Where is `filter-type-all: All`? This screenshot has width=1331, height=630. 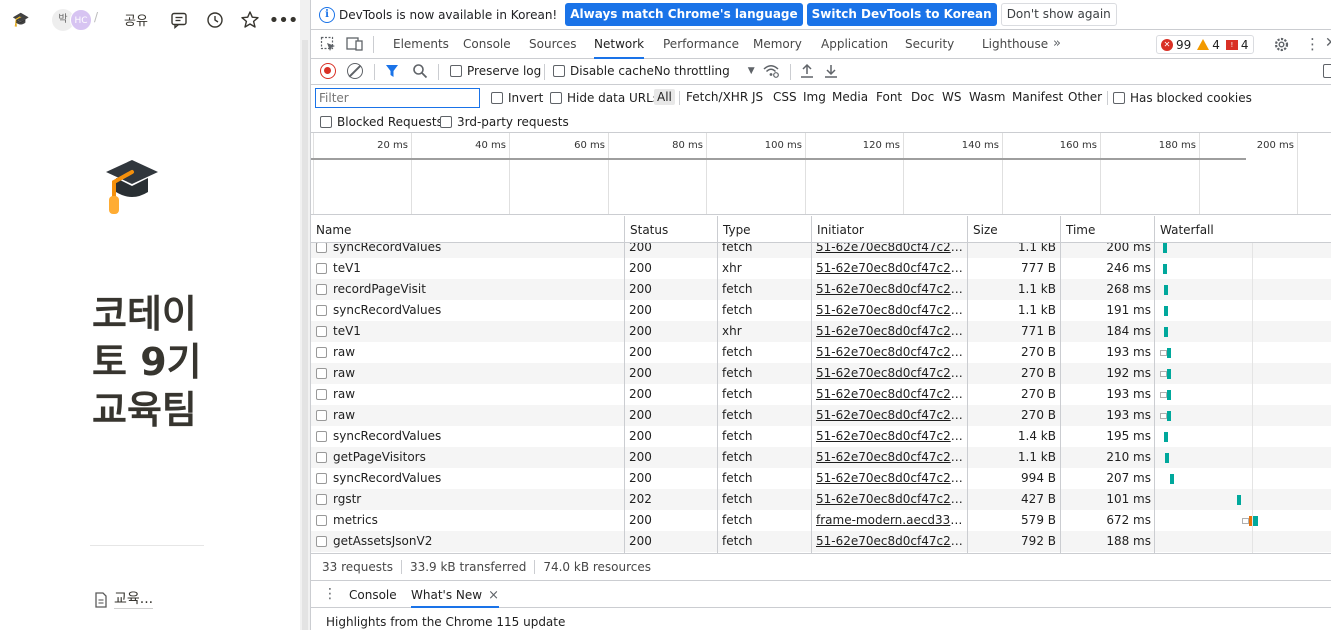
filter-type-all: All is located at coordinates (664, 97).